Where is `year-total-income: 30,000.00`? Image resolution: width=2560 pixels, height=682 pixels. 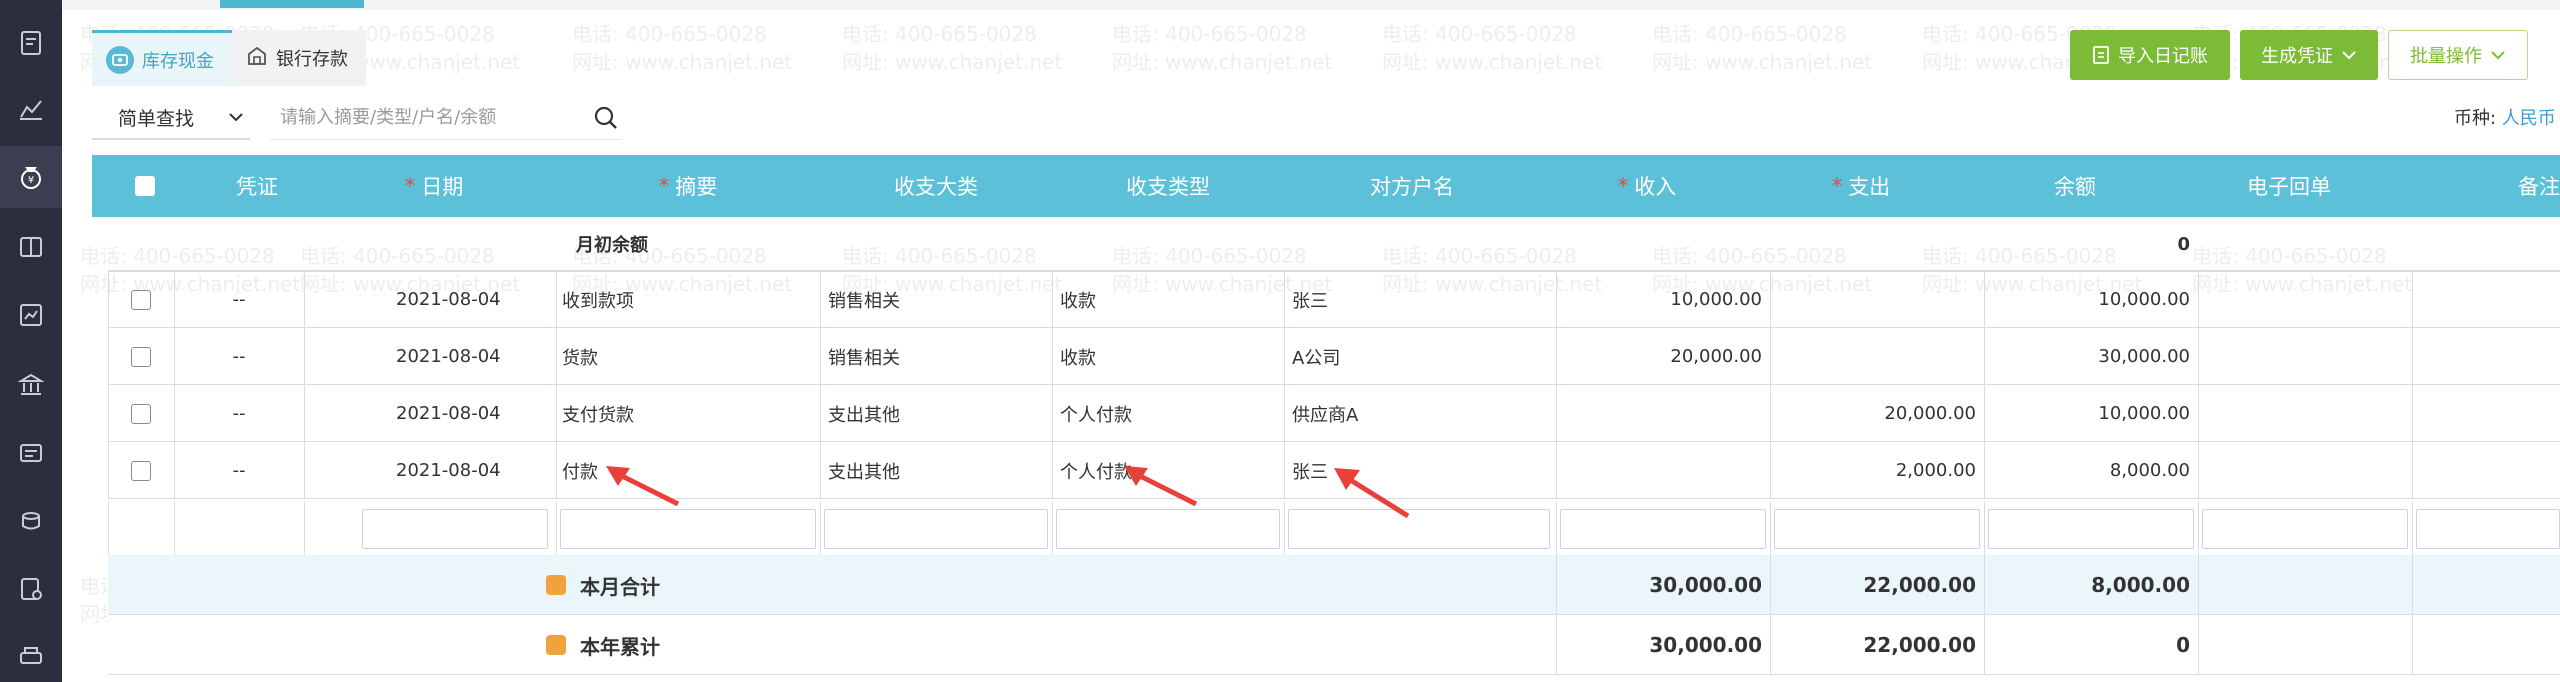
year-total-income: 30,000.00 is located at coordinates (1705, 645).